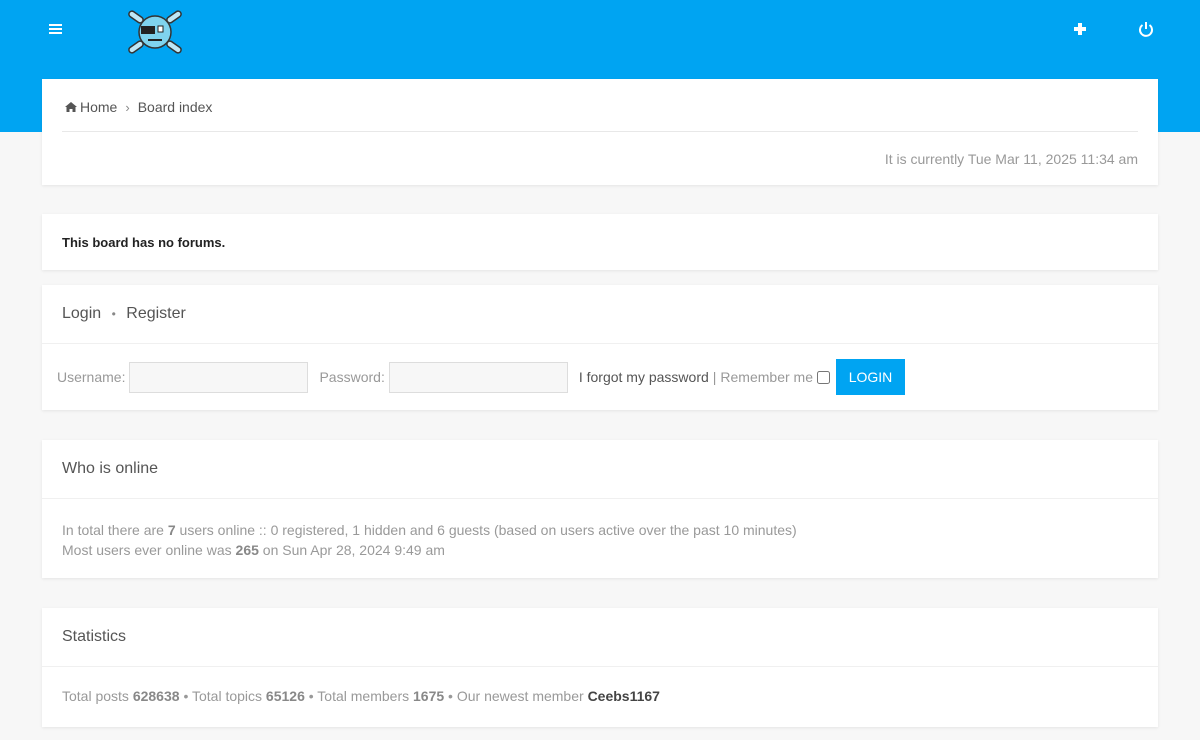  I want to click on password-label: Password:, so click(352, 377).